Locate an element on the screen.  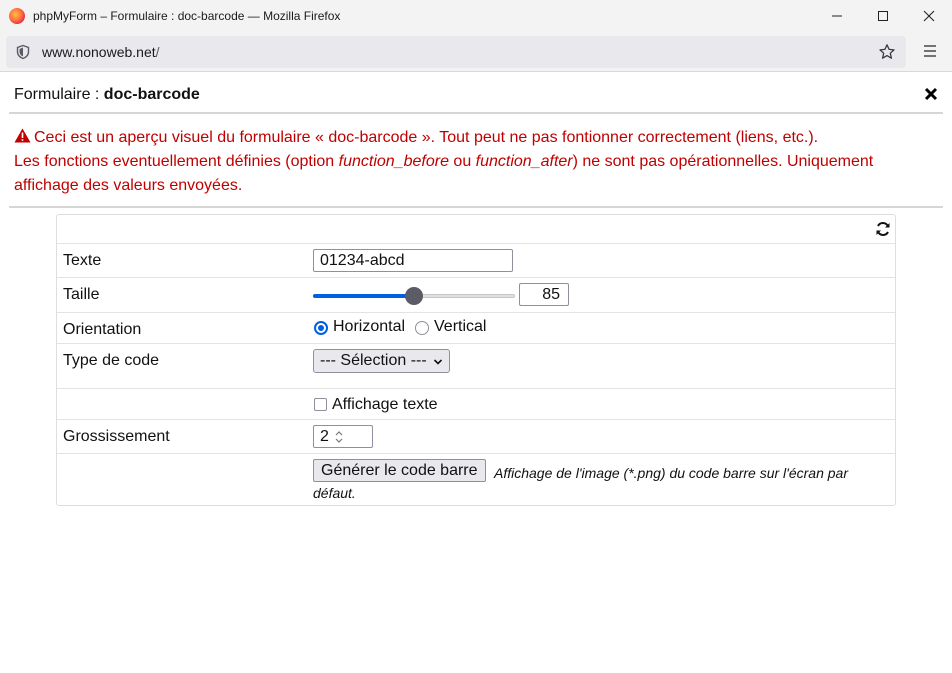
radio-horizontal is located at coordinates (321, 328).